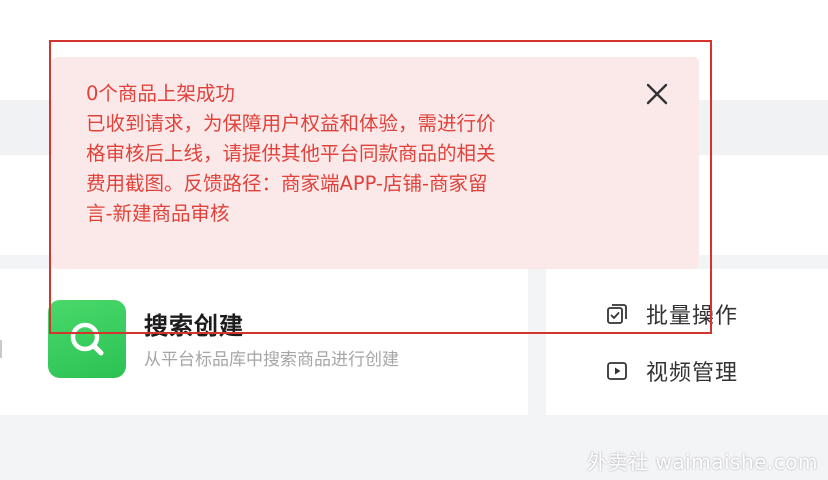  I want to click on video-management-button: 视频管理, so click(672, 371).